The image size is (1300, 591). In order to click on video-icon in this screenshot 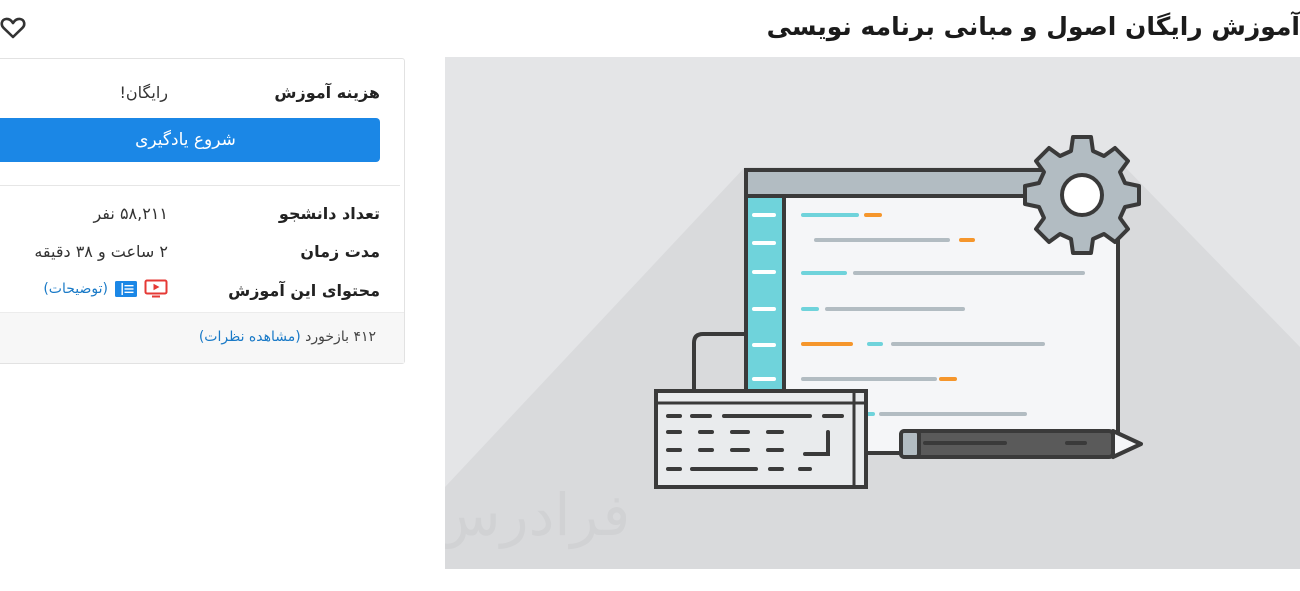, I will do `click(156, 288)`.